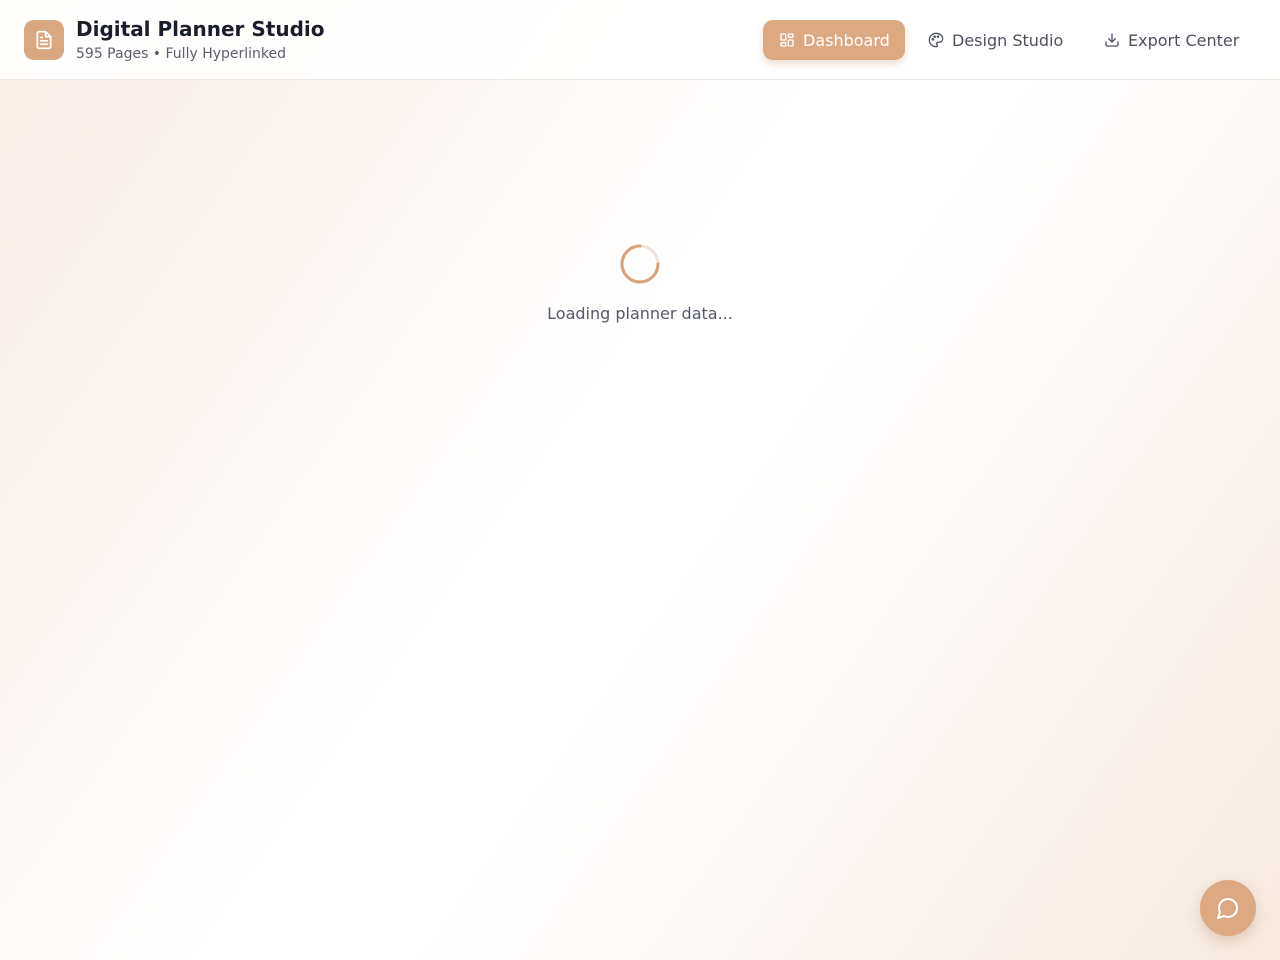  What do you see at coordinates (787, 40) in the screenshot?
I see `grid-icon` at bounding box center [787, 40].